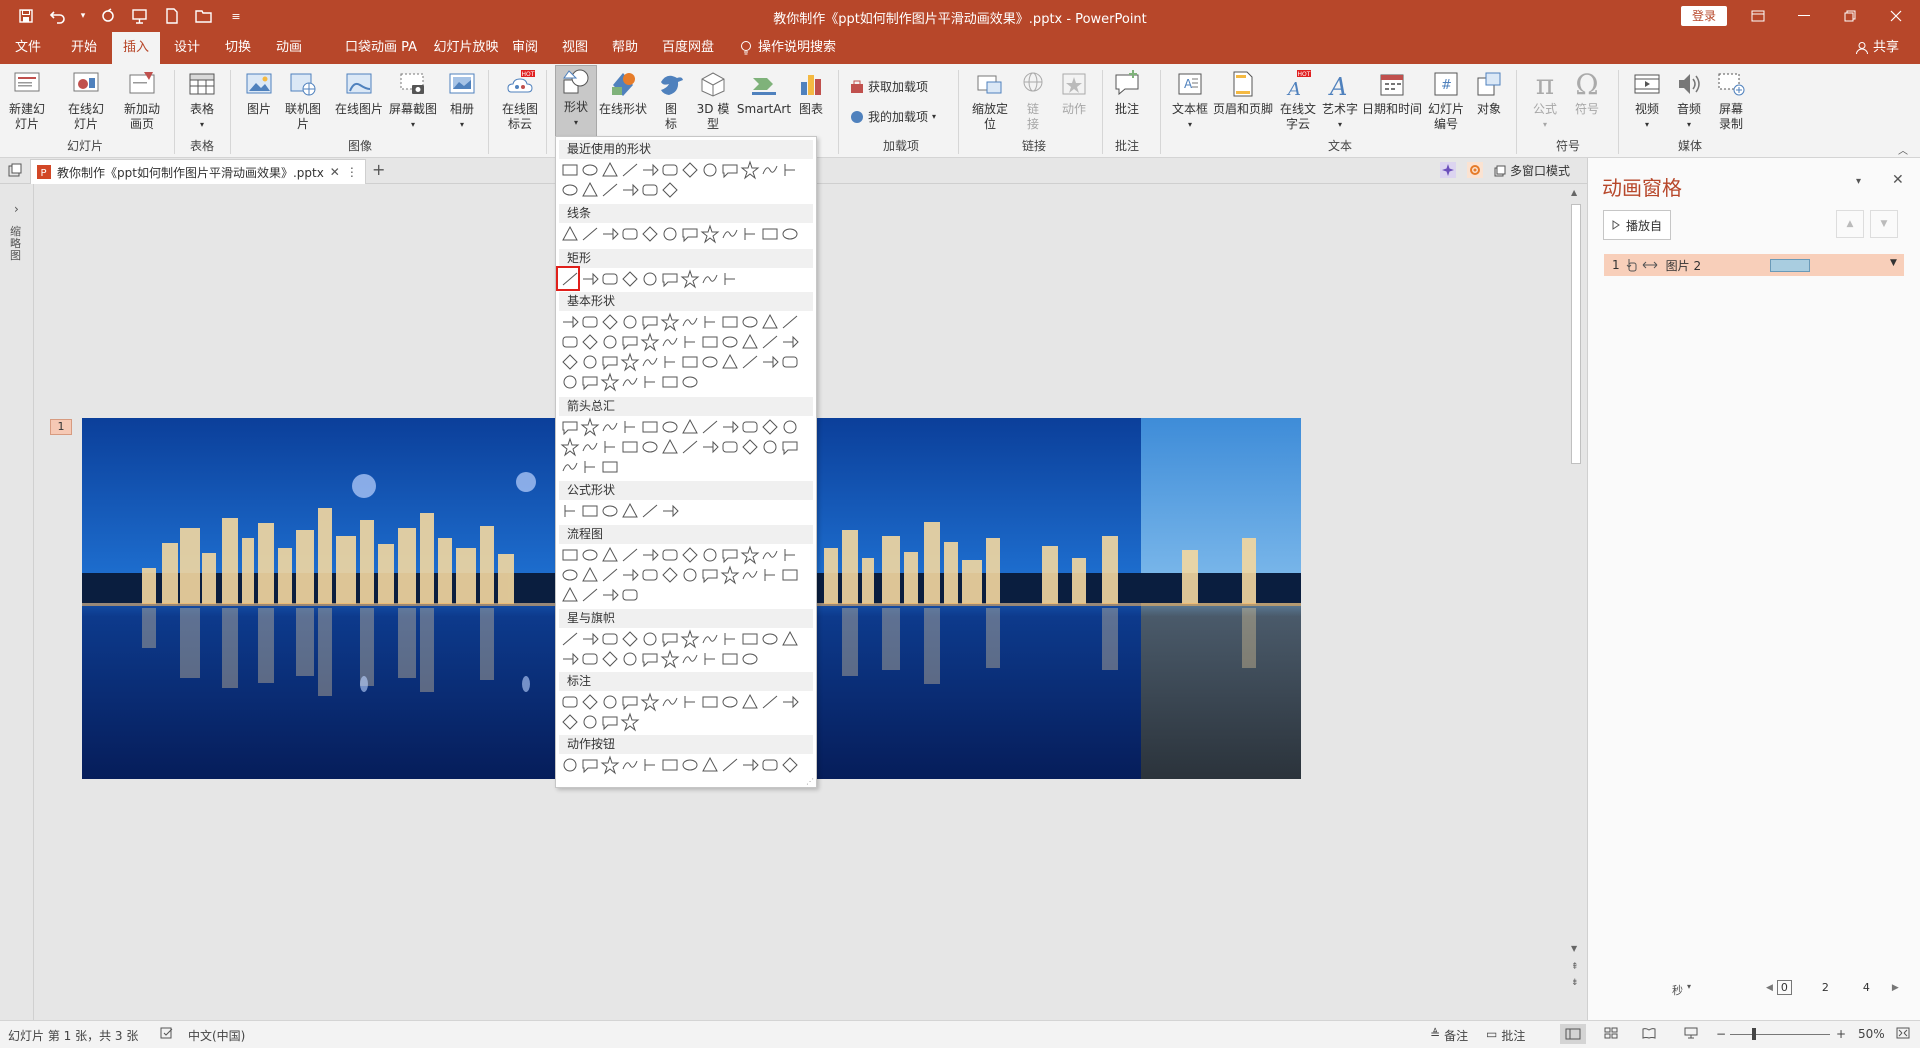  What do you see at coordinates (1587, 92) in the screenshot?
I see `symbol-button: Ω 符号` at bounding box center [1587, 92].